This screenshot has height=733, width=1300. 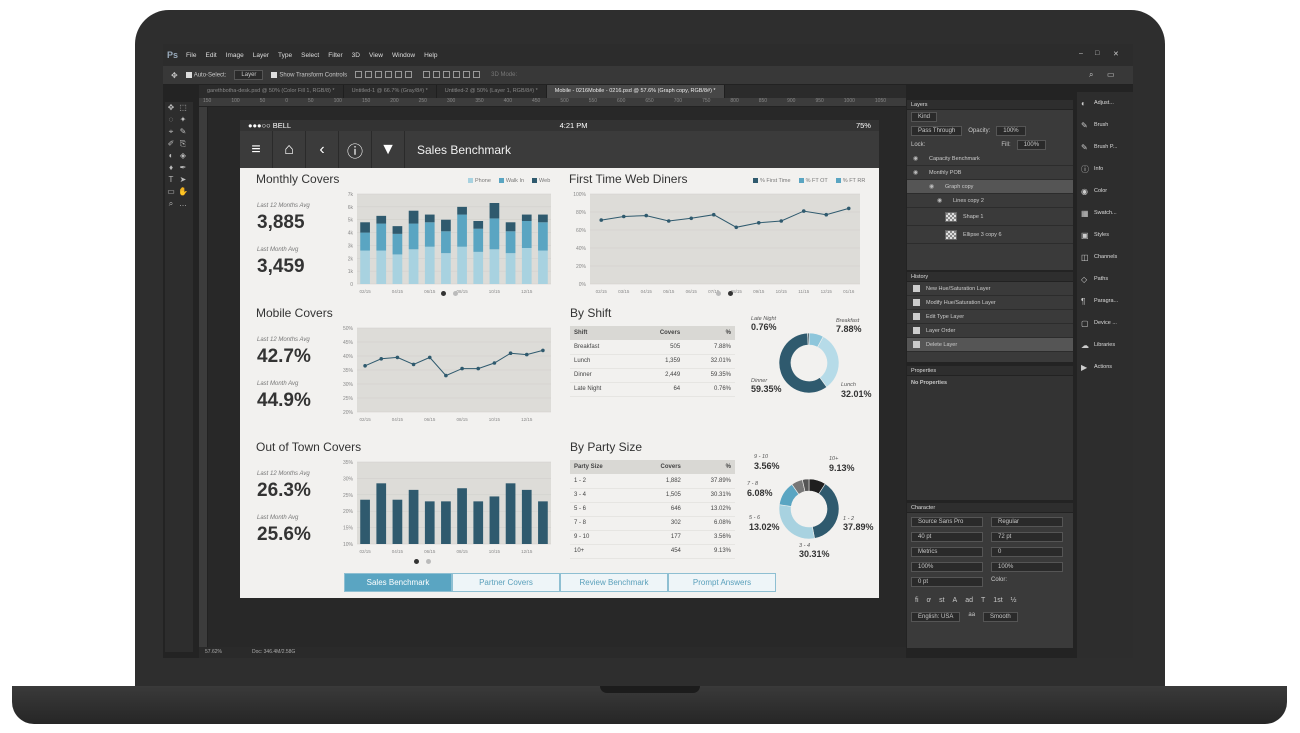 What do you see at coordinates (1027, 522) in the screenshot?
I see `font-style-select: Regular` at bounding box center [1027, 522].